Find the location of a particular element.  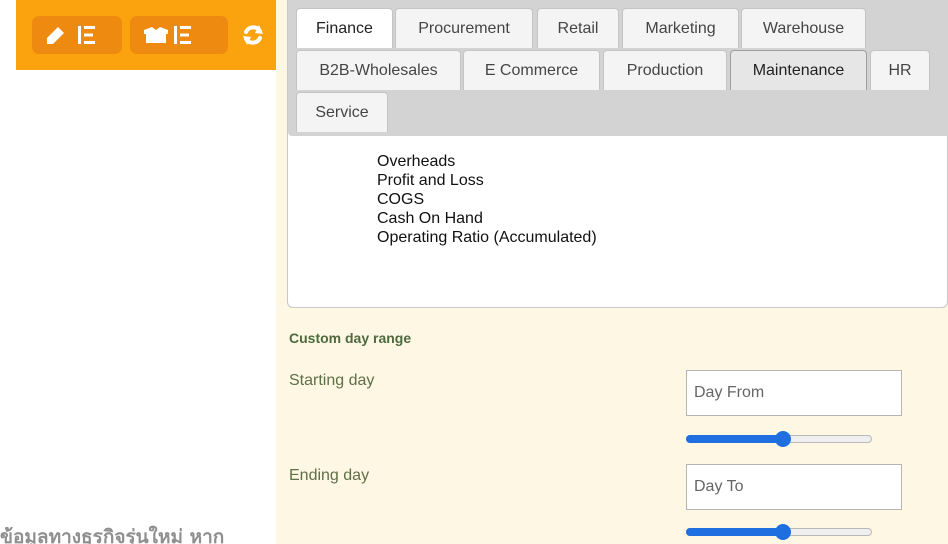

refresh-button is located at coordinates (253, 35).